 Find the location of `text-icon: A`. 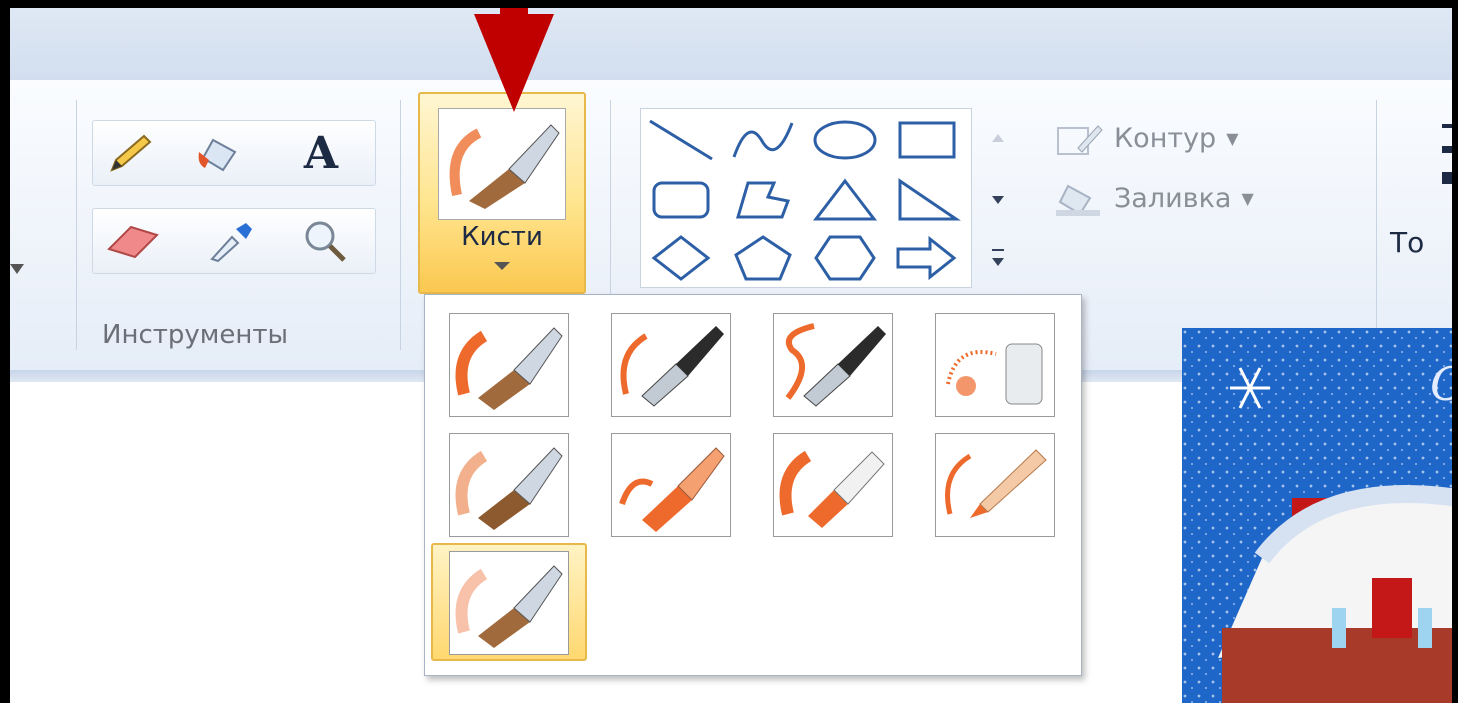

text-icon: A is located at coordinates (321, 153).